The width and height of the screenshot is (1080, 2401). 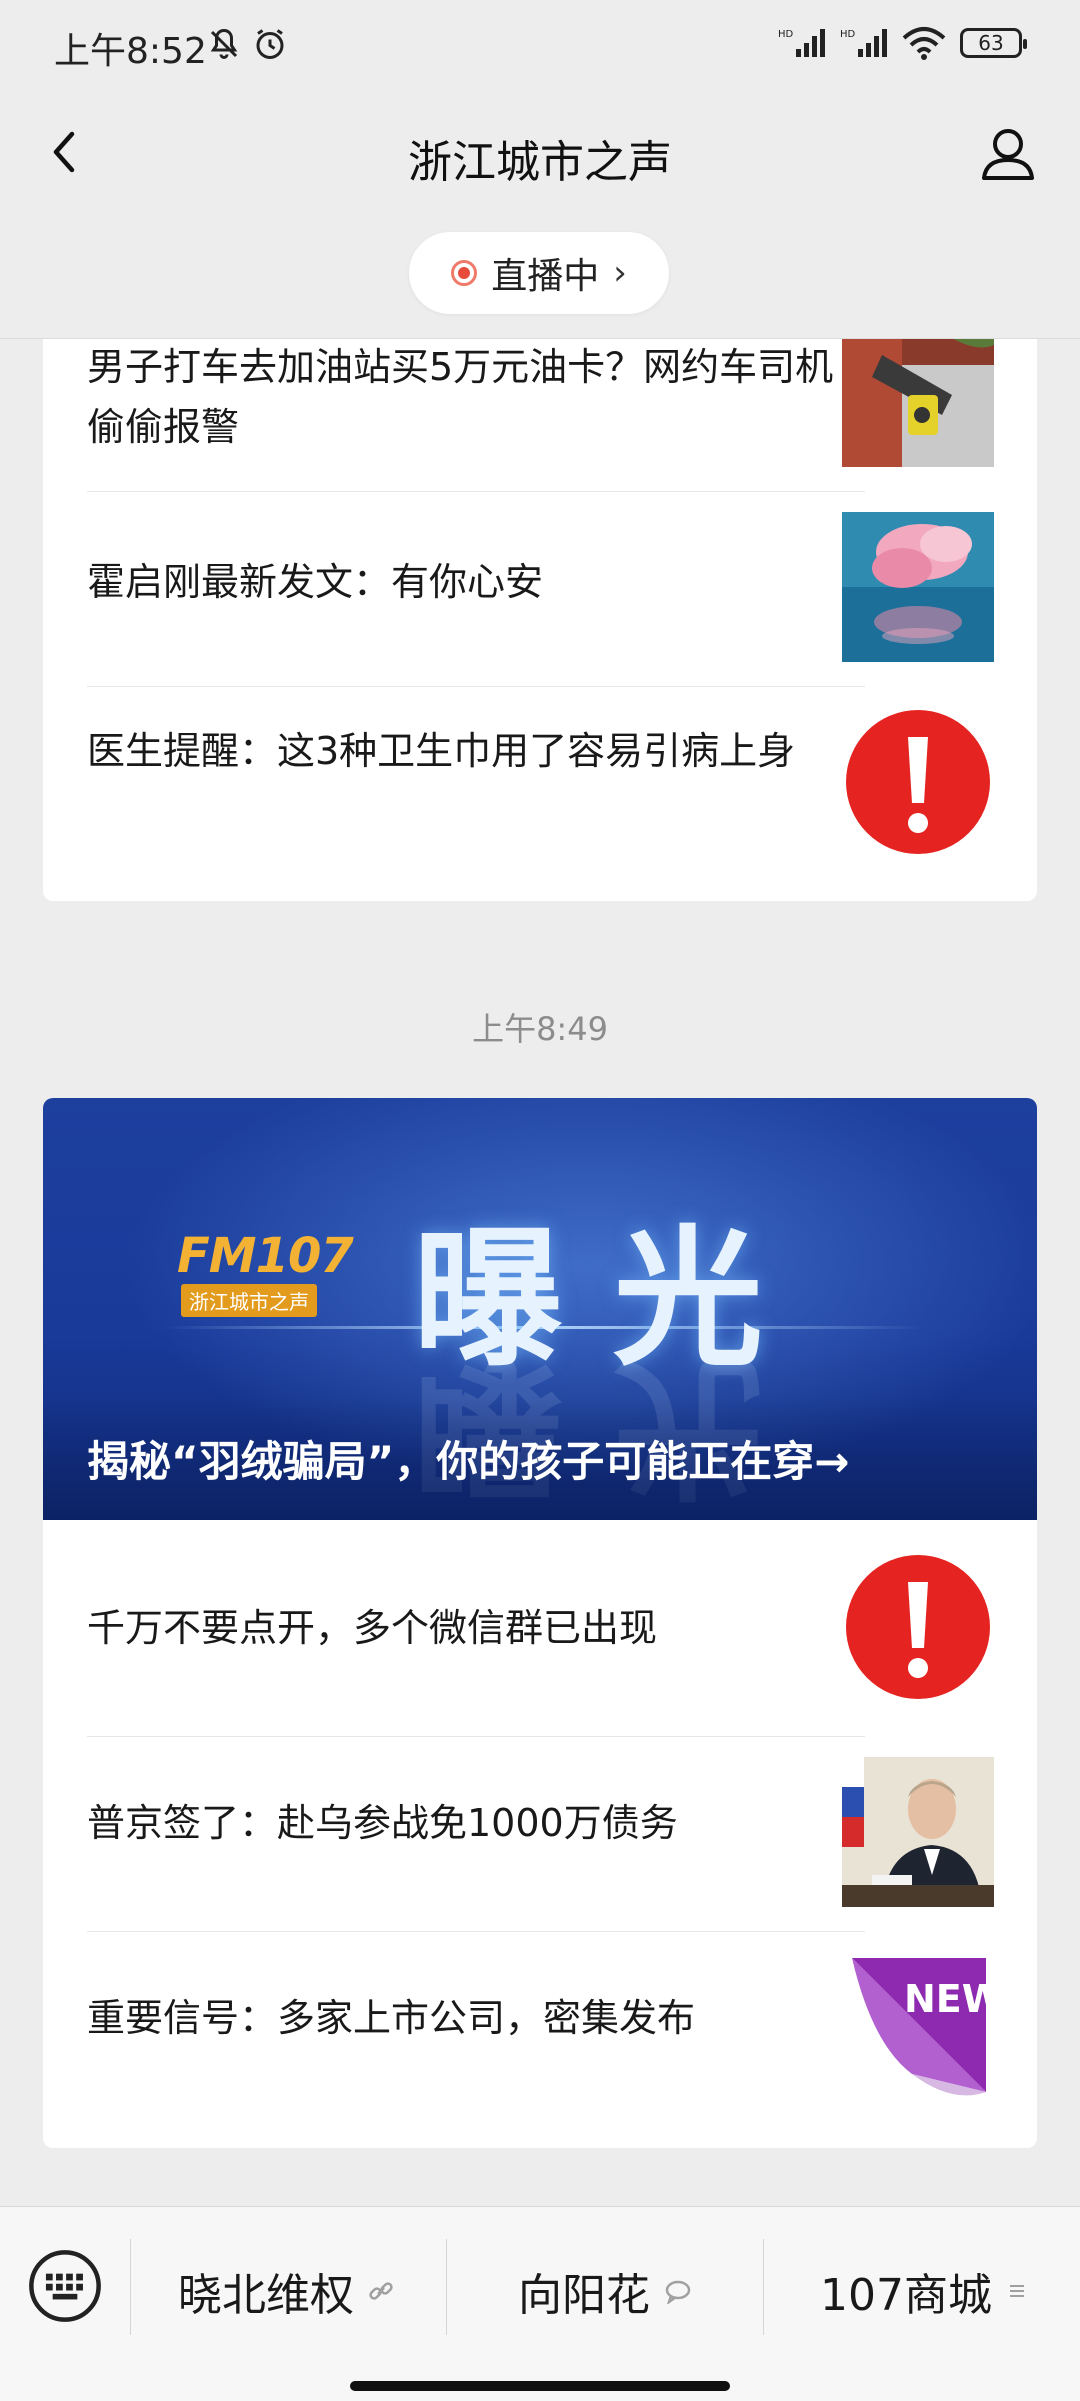 What do you see at coordinates (372, 1628) in the screenshot?
I see `article-title: 千万不要点开，多个微信群已出现` at bounding box center [372, 1628].